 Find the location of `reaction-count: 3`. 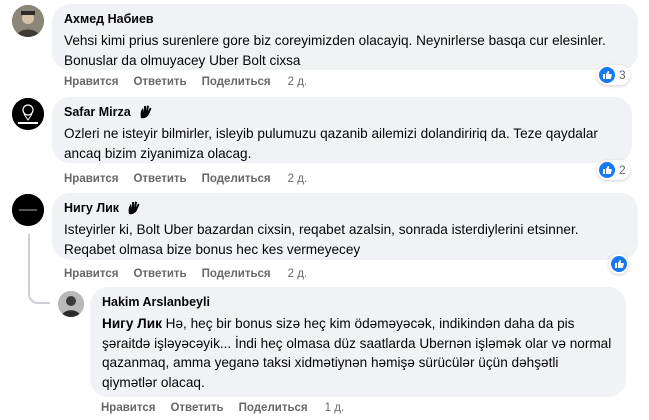

reaction-count: 3 is located at coordinates (613, 75).